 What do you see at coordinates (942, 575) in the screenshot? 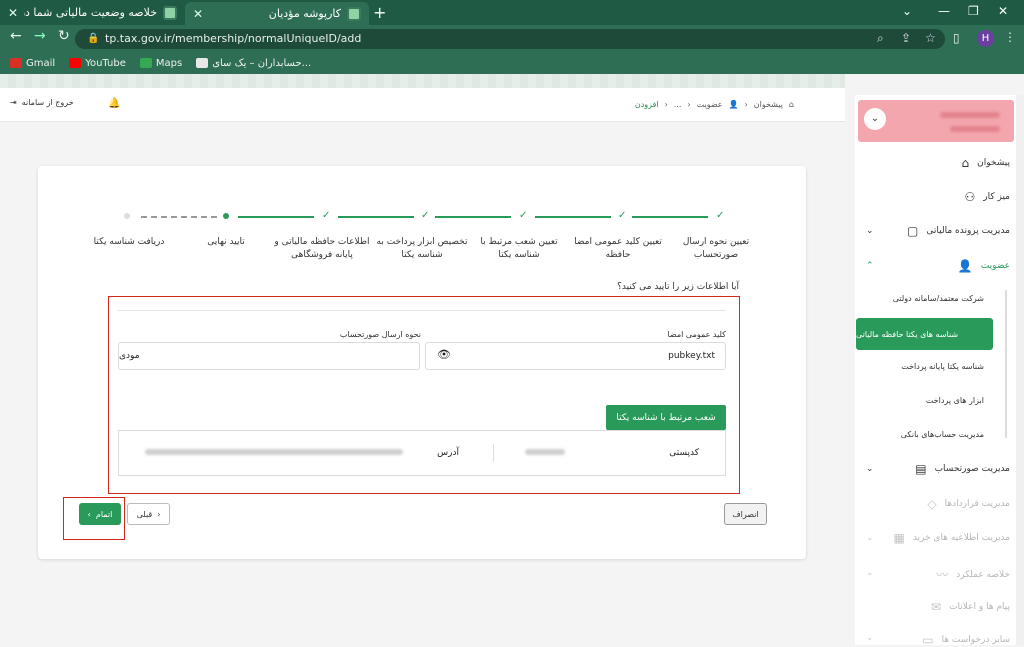
I see `chart-icon: 〰` at bounding box center [942, 575].